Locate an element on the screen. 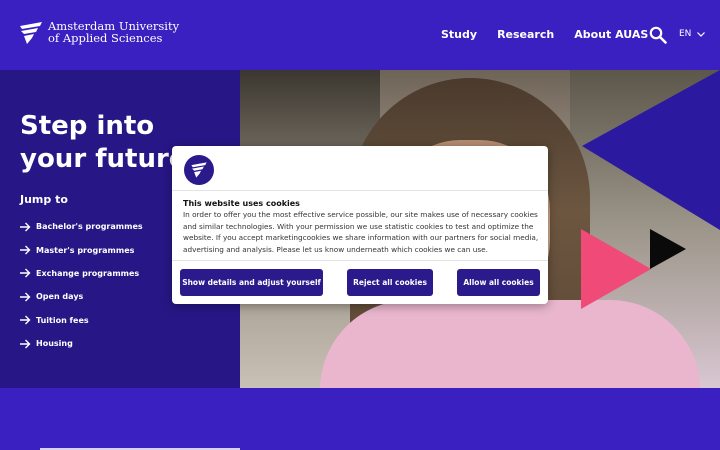 This screenshot has width=720, height=450. jump-link-label: Tuition fees is located at coordinates (62, 320).